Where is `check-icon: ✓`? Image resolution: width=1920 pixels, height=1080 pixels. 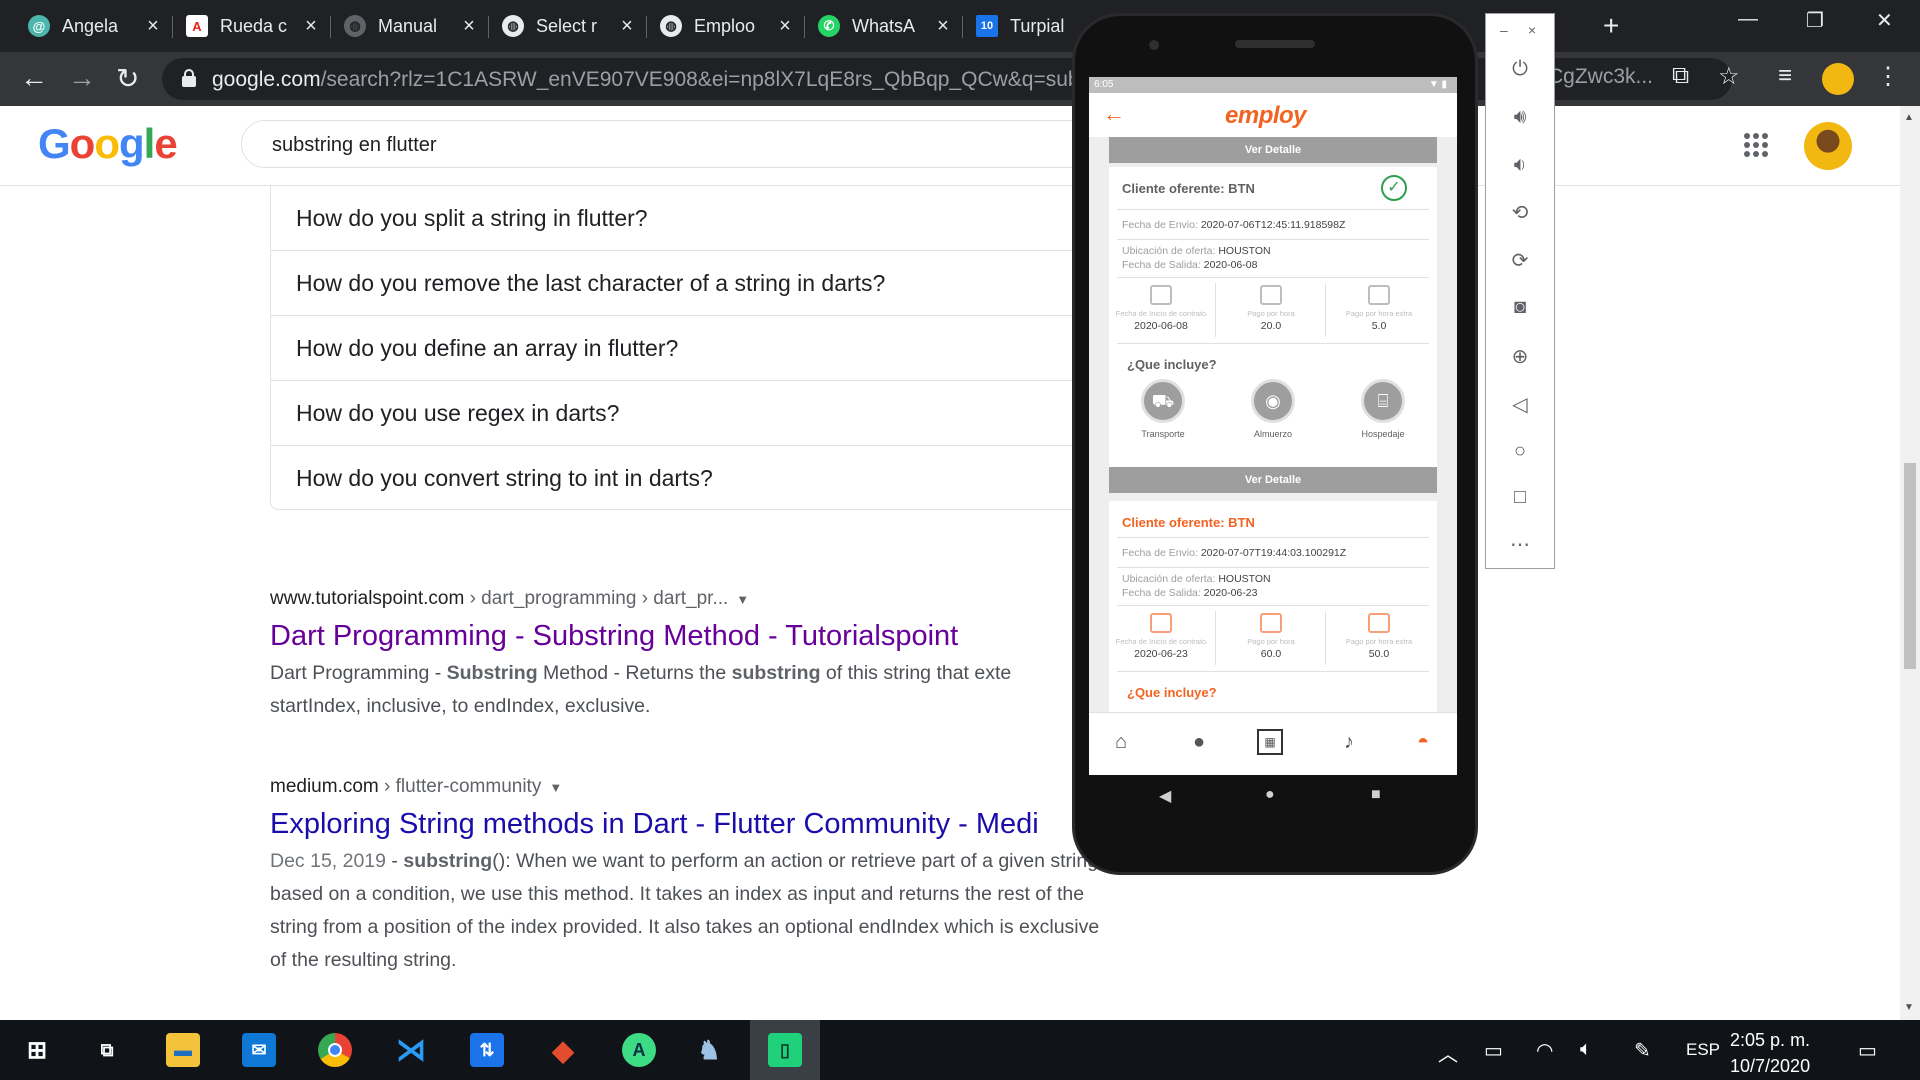 check-icon: ✓ is located at coordinates (1394, 188).